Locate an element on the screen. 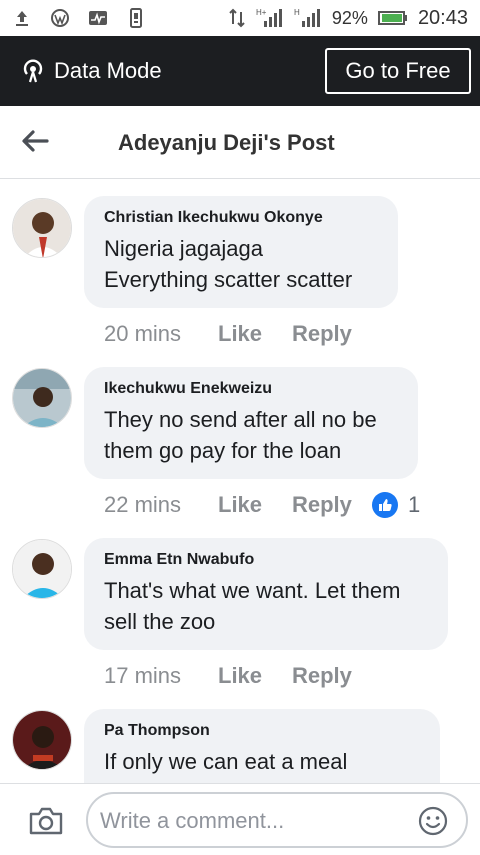  svg-text: H is located at coordinates (297, 12).